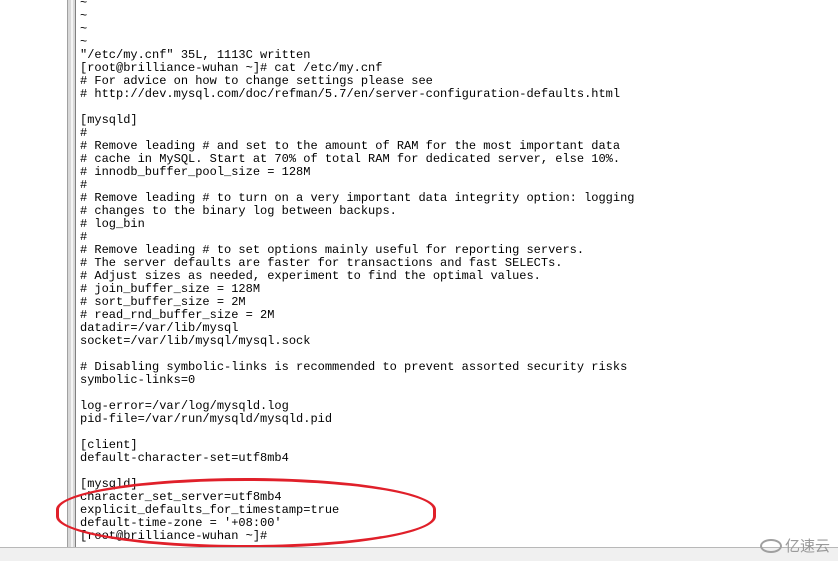 Image resolution: width=838 pixels, height=561 pixels. I want to click on terminal-left-border, so click(71, 273).